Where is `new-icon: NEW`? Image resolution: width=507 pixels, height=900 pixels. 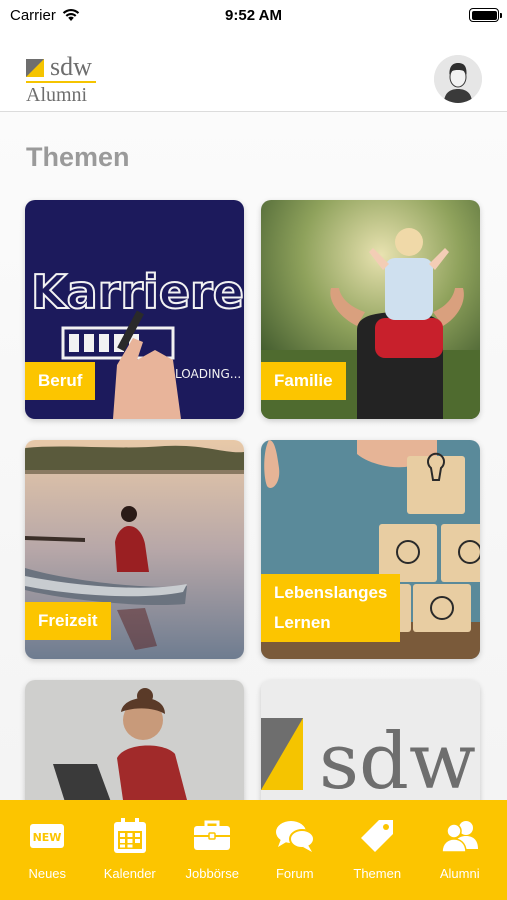
new-icon: NEW is located at coordinates (47, 836).